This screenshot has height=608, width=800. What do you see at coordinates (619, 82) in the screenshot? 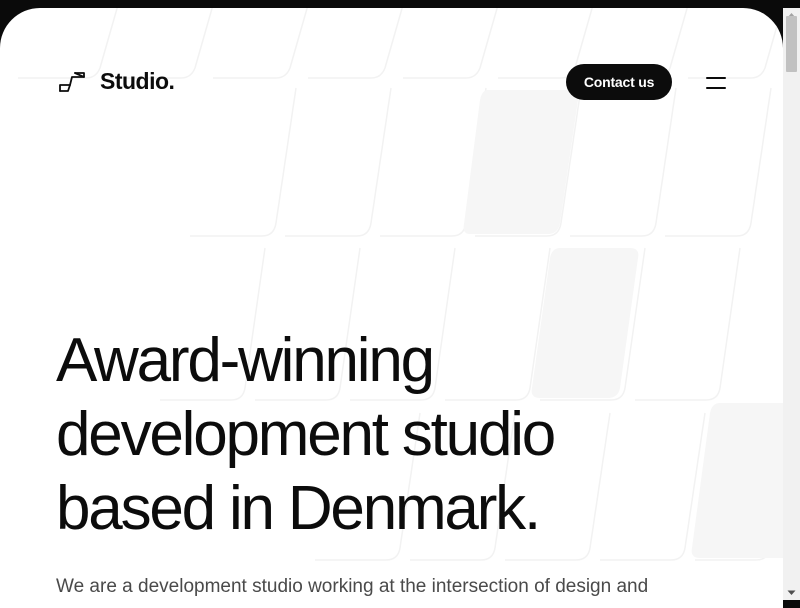
I see `contact-us-button: Contact us` at bounding box center [619, 82].